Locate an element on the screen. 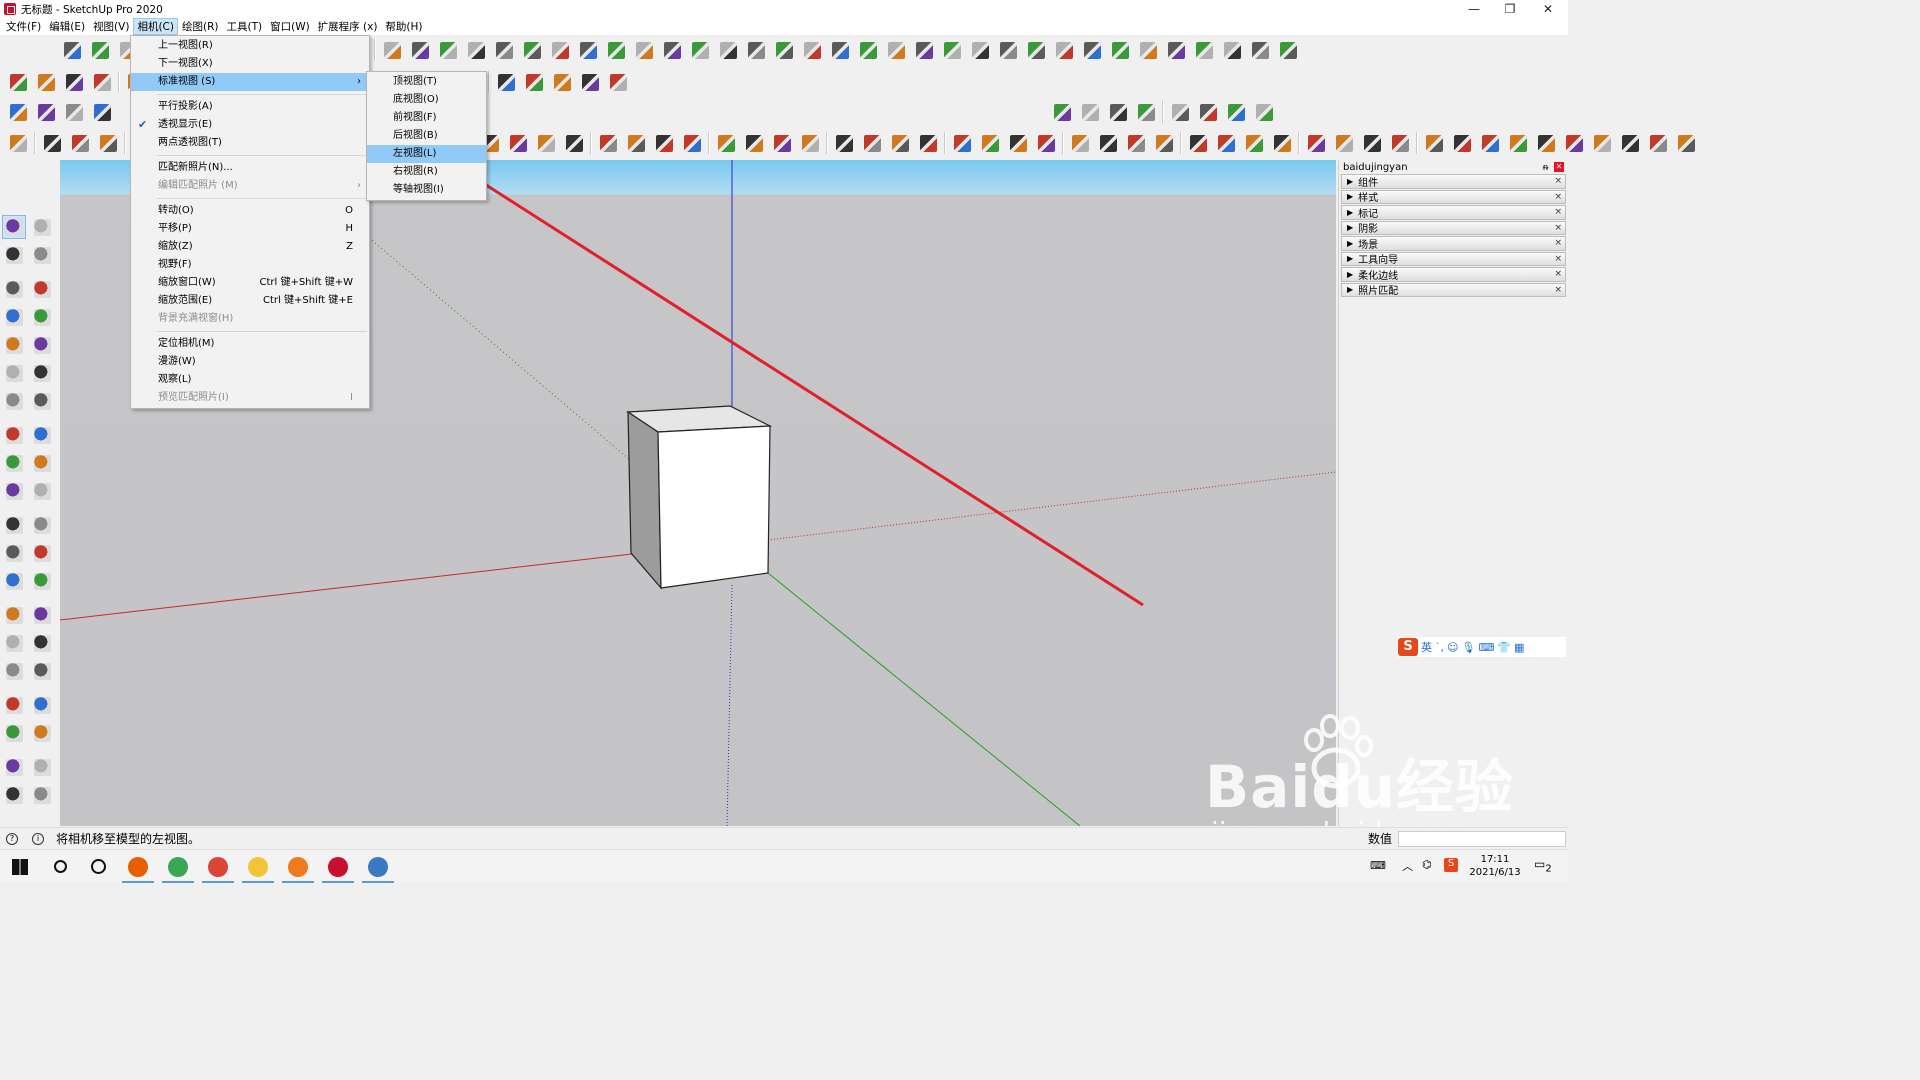 The width and height of the screenshot is (1920, 1080). sketchup-icon is located at coordinates (338, 866).